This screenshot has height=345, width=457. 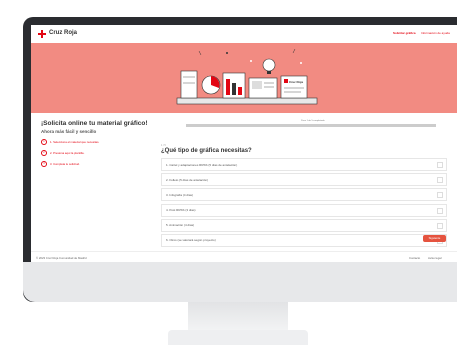 I want to click on footer-link-contact: Contacto, so click(x=414, y=258).